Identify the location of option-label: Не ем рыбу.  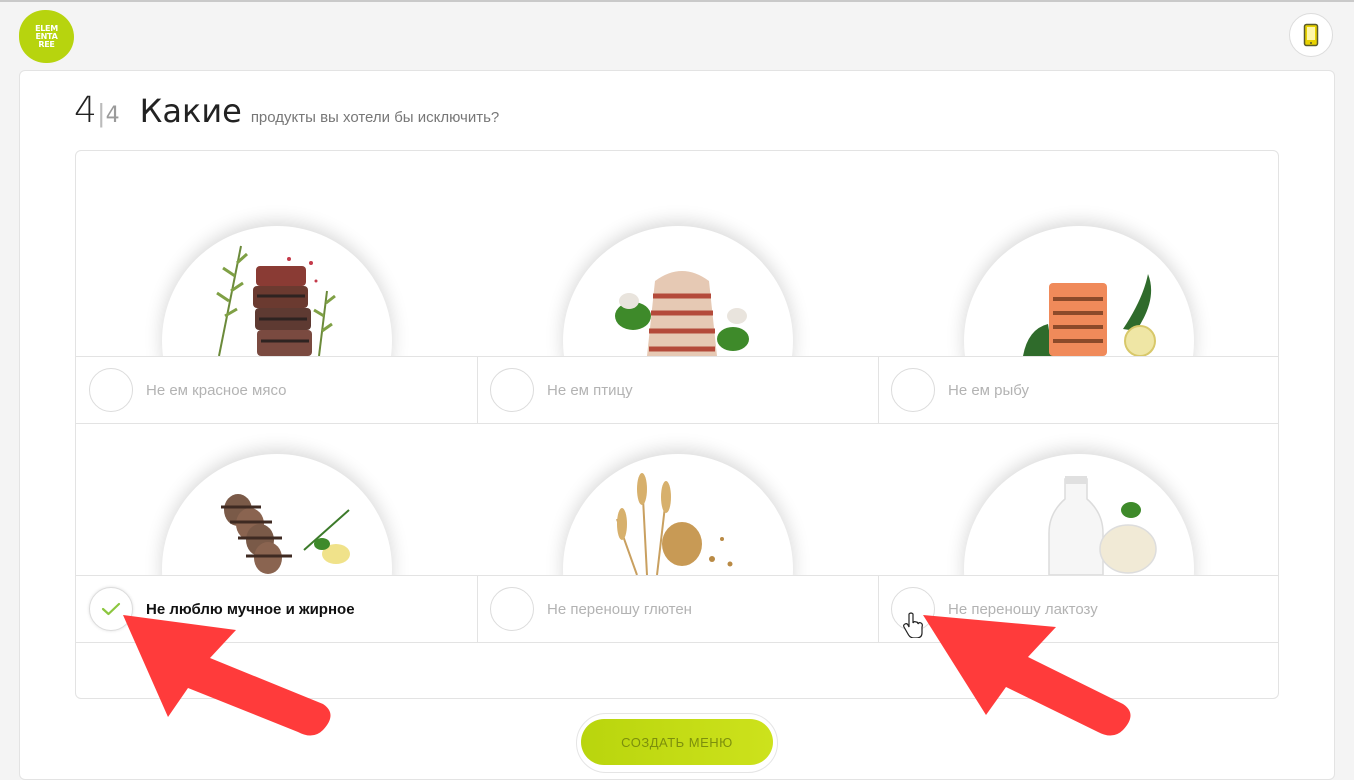
(989, 390).